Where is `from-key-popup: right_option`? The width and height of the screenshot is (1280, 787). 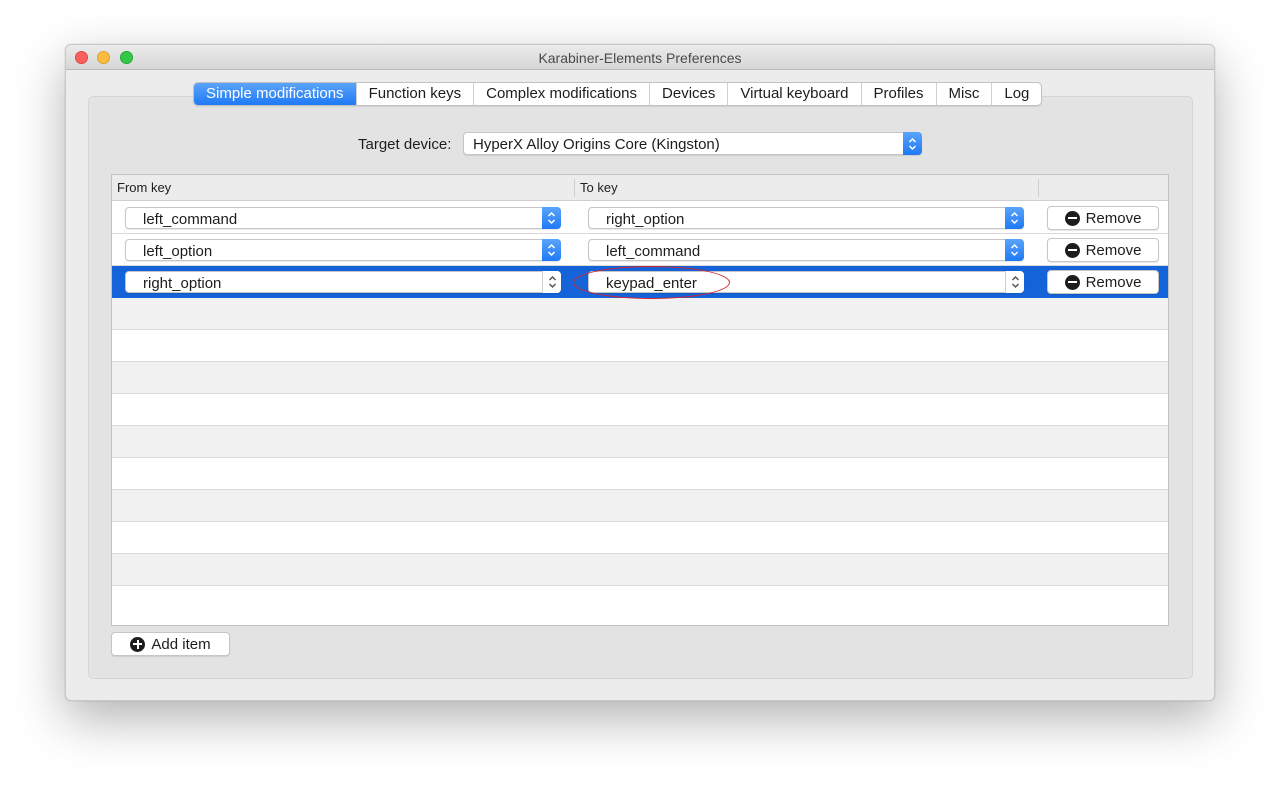
from-key-popup: right_option is located at coordinates (343, 282).